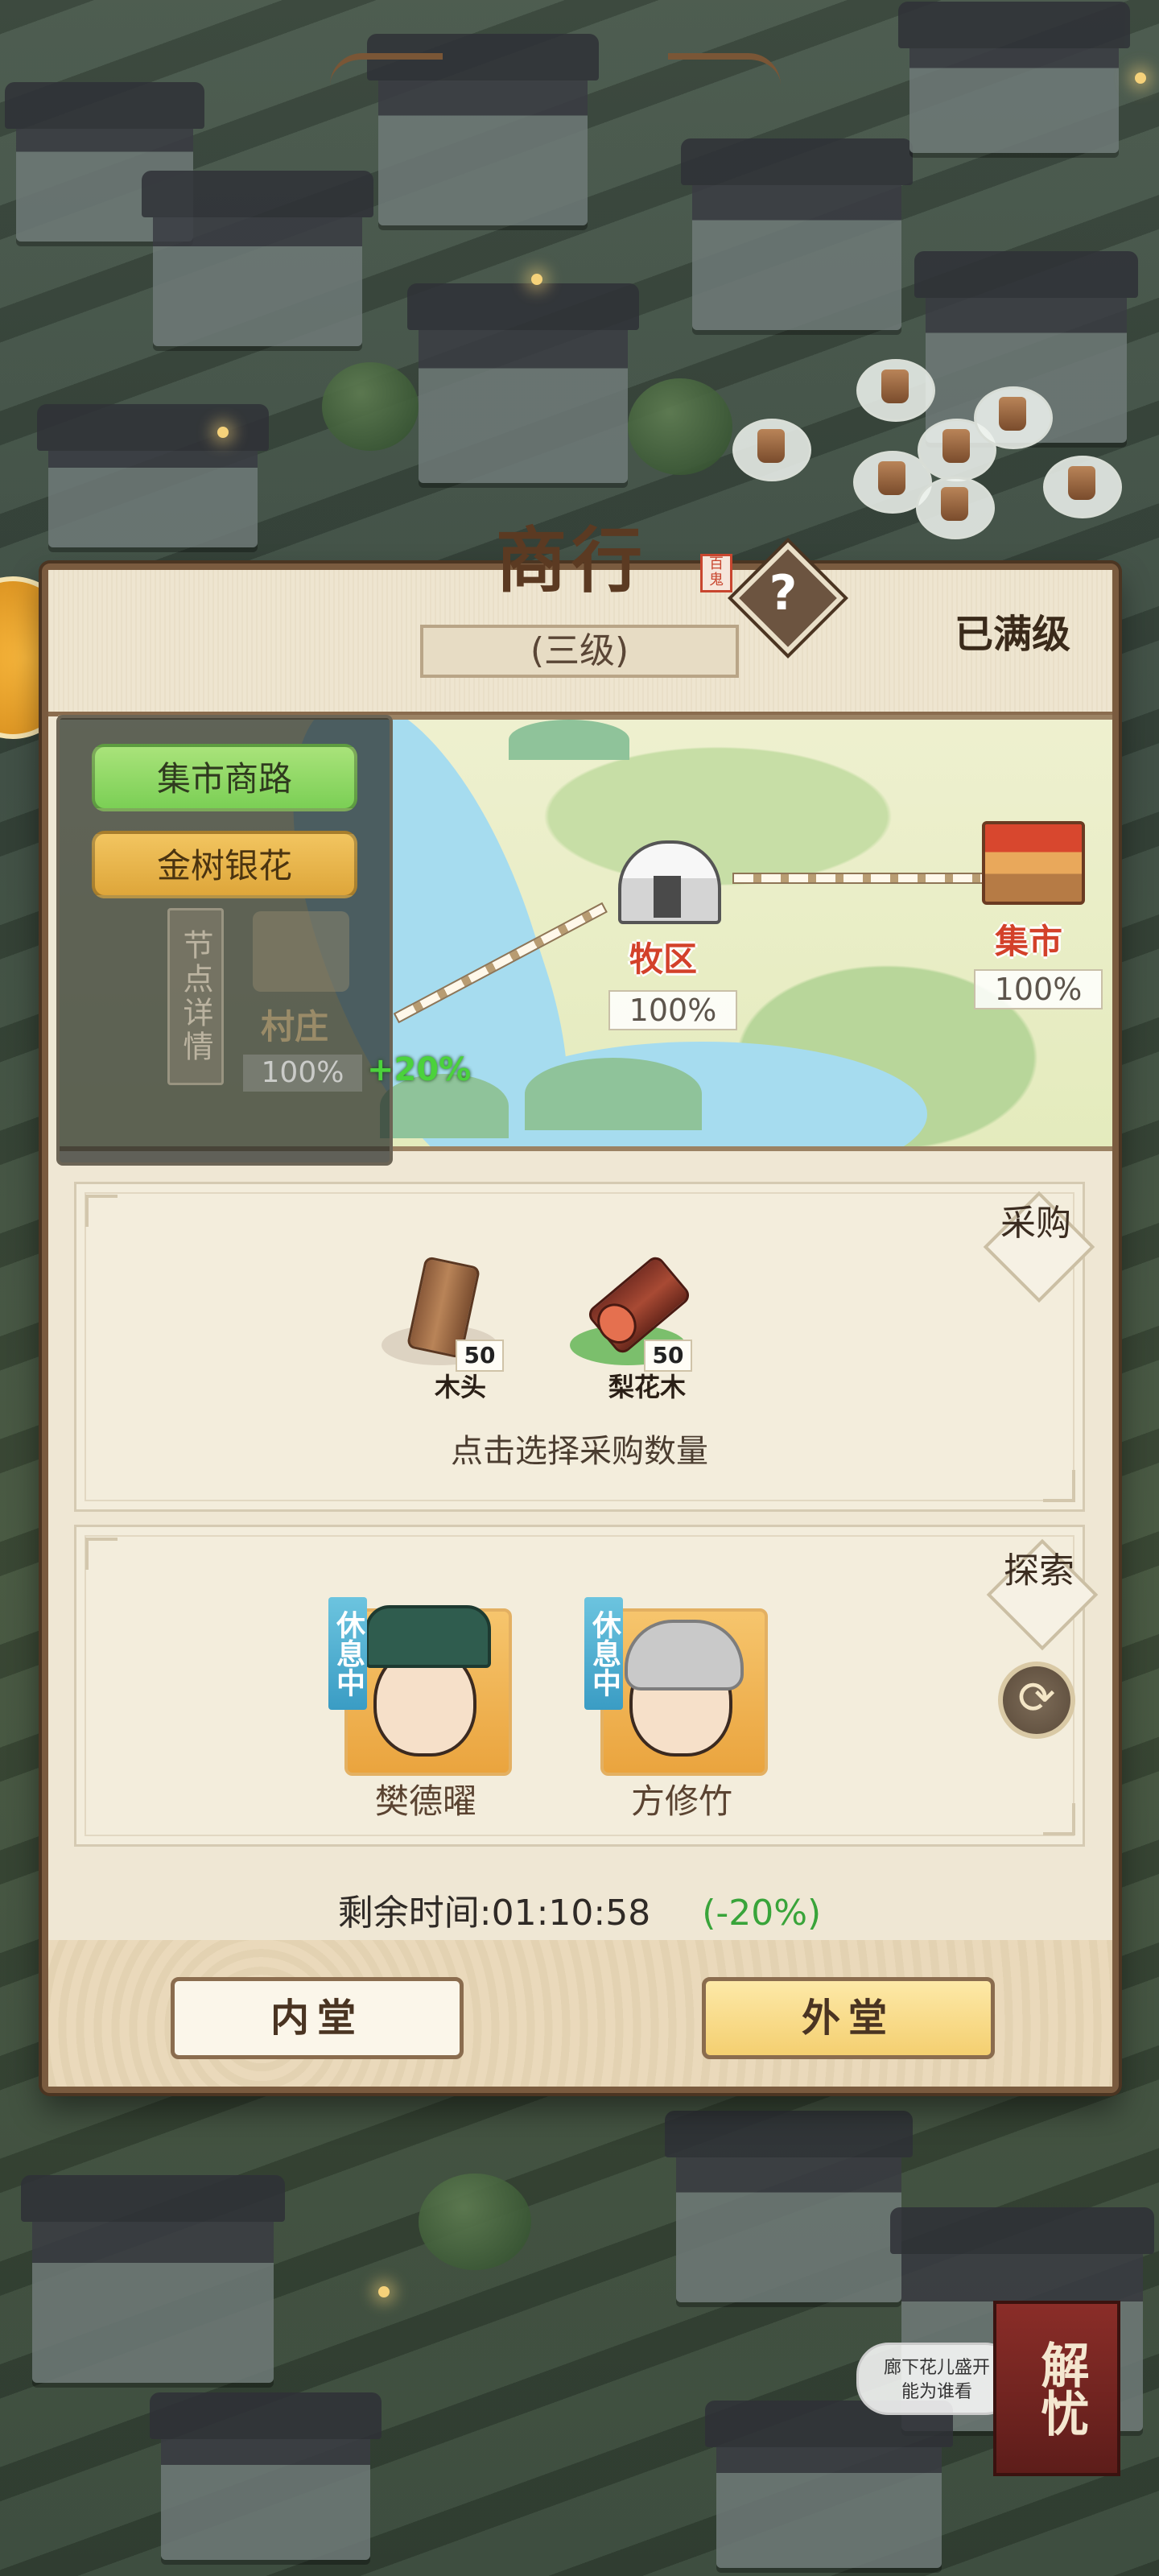  What do you see at coordinates (936, 2368) in the screenshot?
I see `chat-line: 廊下花儿盛开` at bounding box center [936, 2368].